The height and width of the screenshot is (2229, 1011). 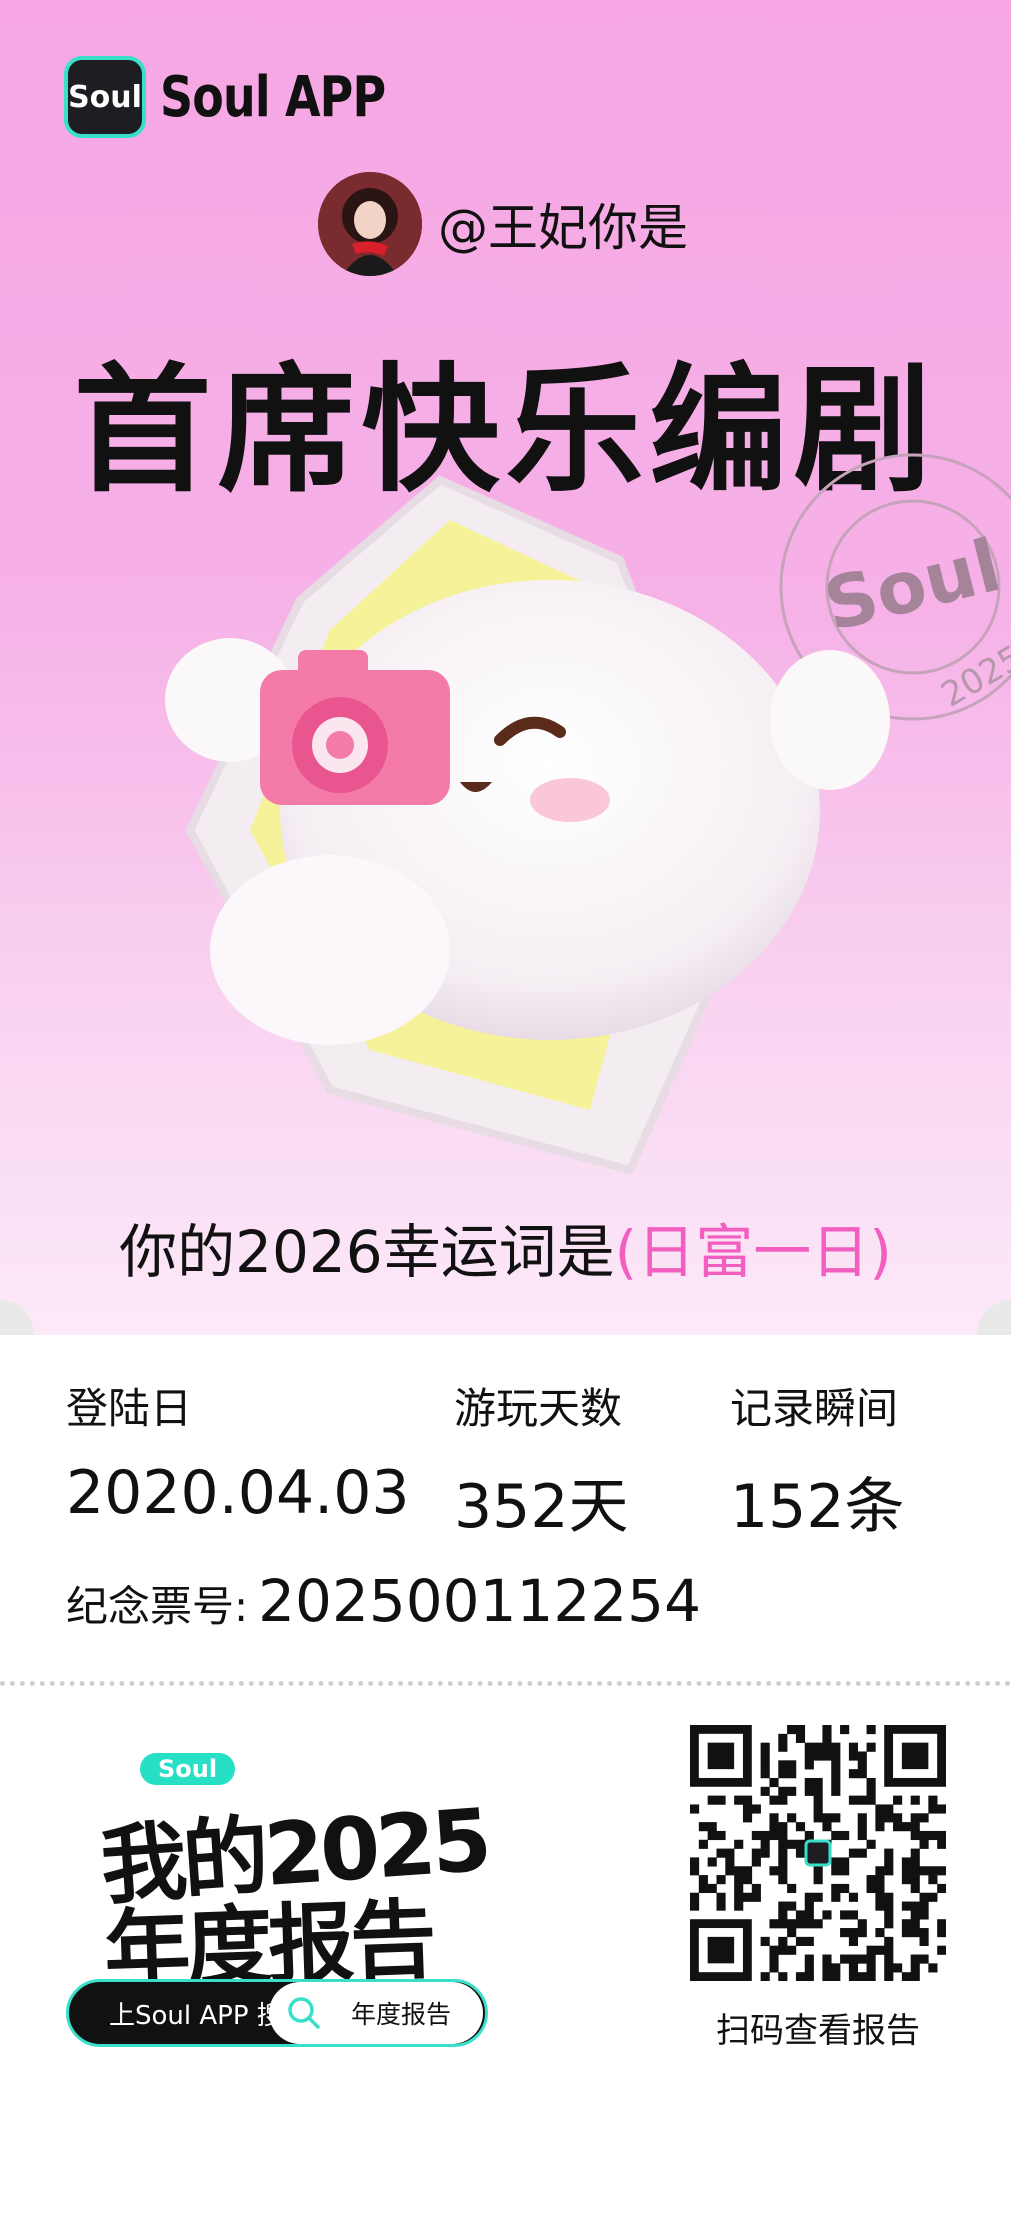 I want to click on stat-moments: 记录瞬间 152条, so click(x=817, y=1460).